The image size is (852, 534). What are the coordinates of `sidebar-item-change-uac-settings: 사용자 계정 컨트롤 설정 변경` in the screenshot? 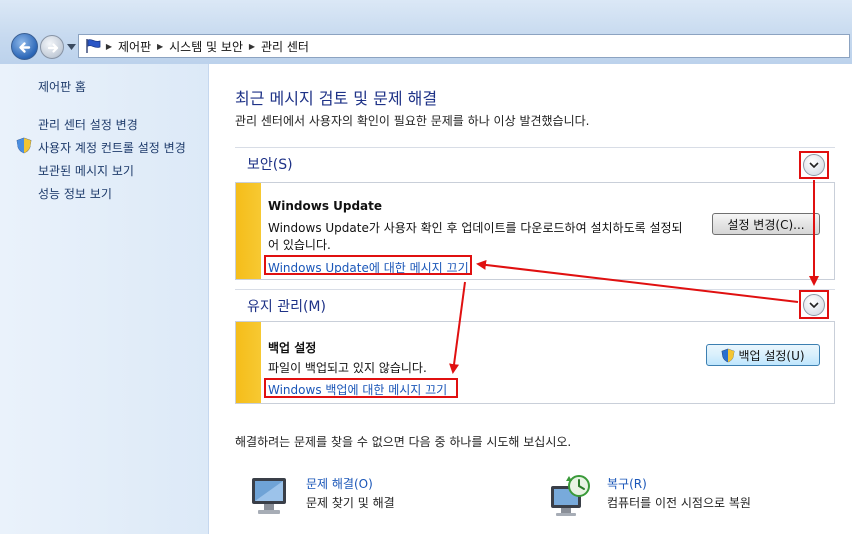 It's located at (112, 147).